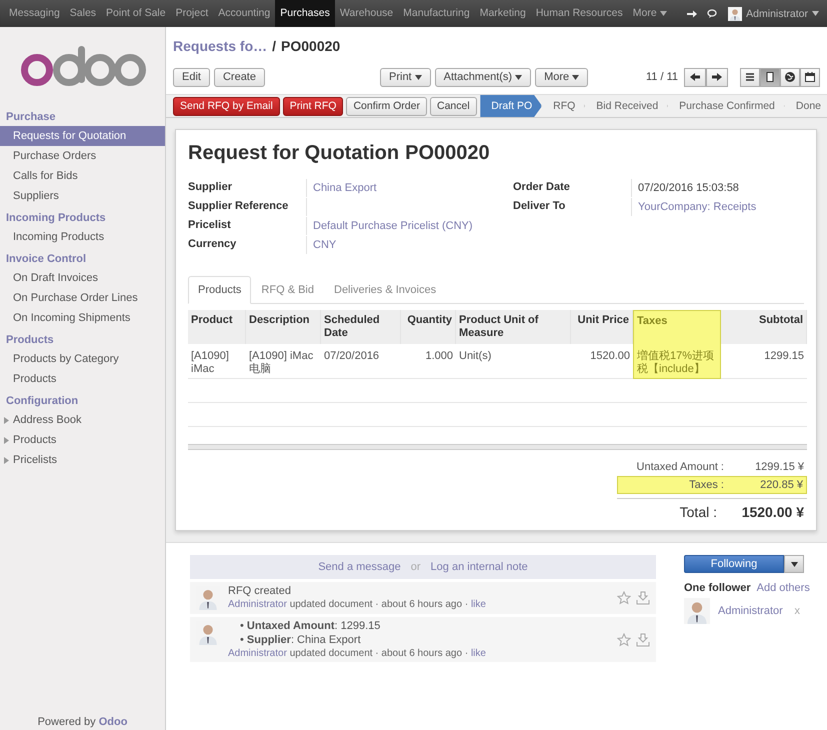 The height and width of the screenshot is (730, 827). I want to click on table-cell: [A1090] iMac, so click(217, 362).